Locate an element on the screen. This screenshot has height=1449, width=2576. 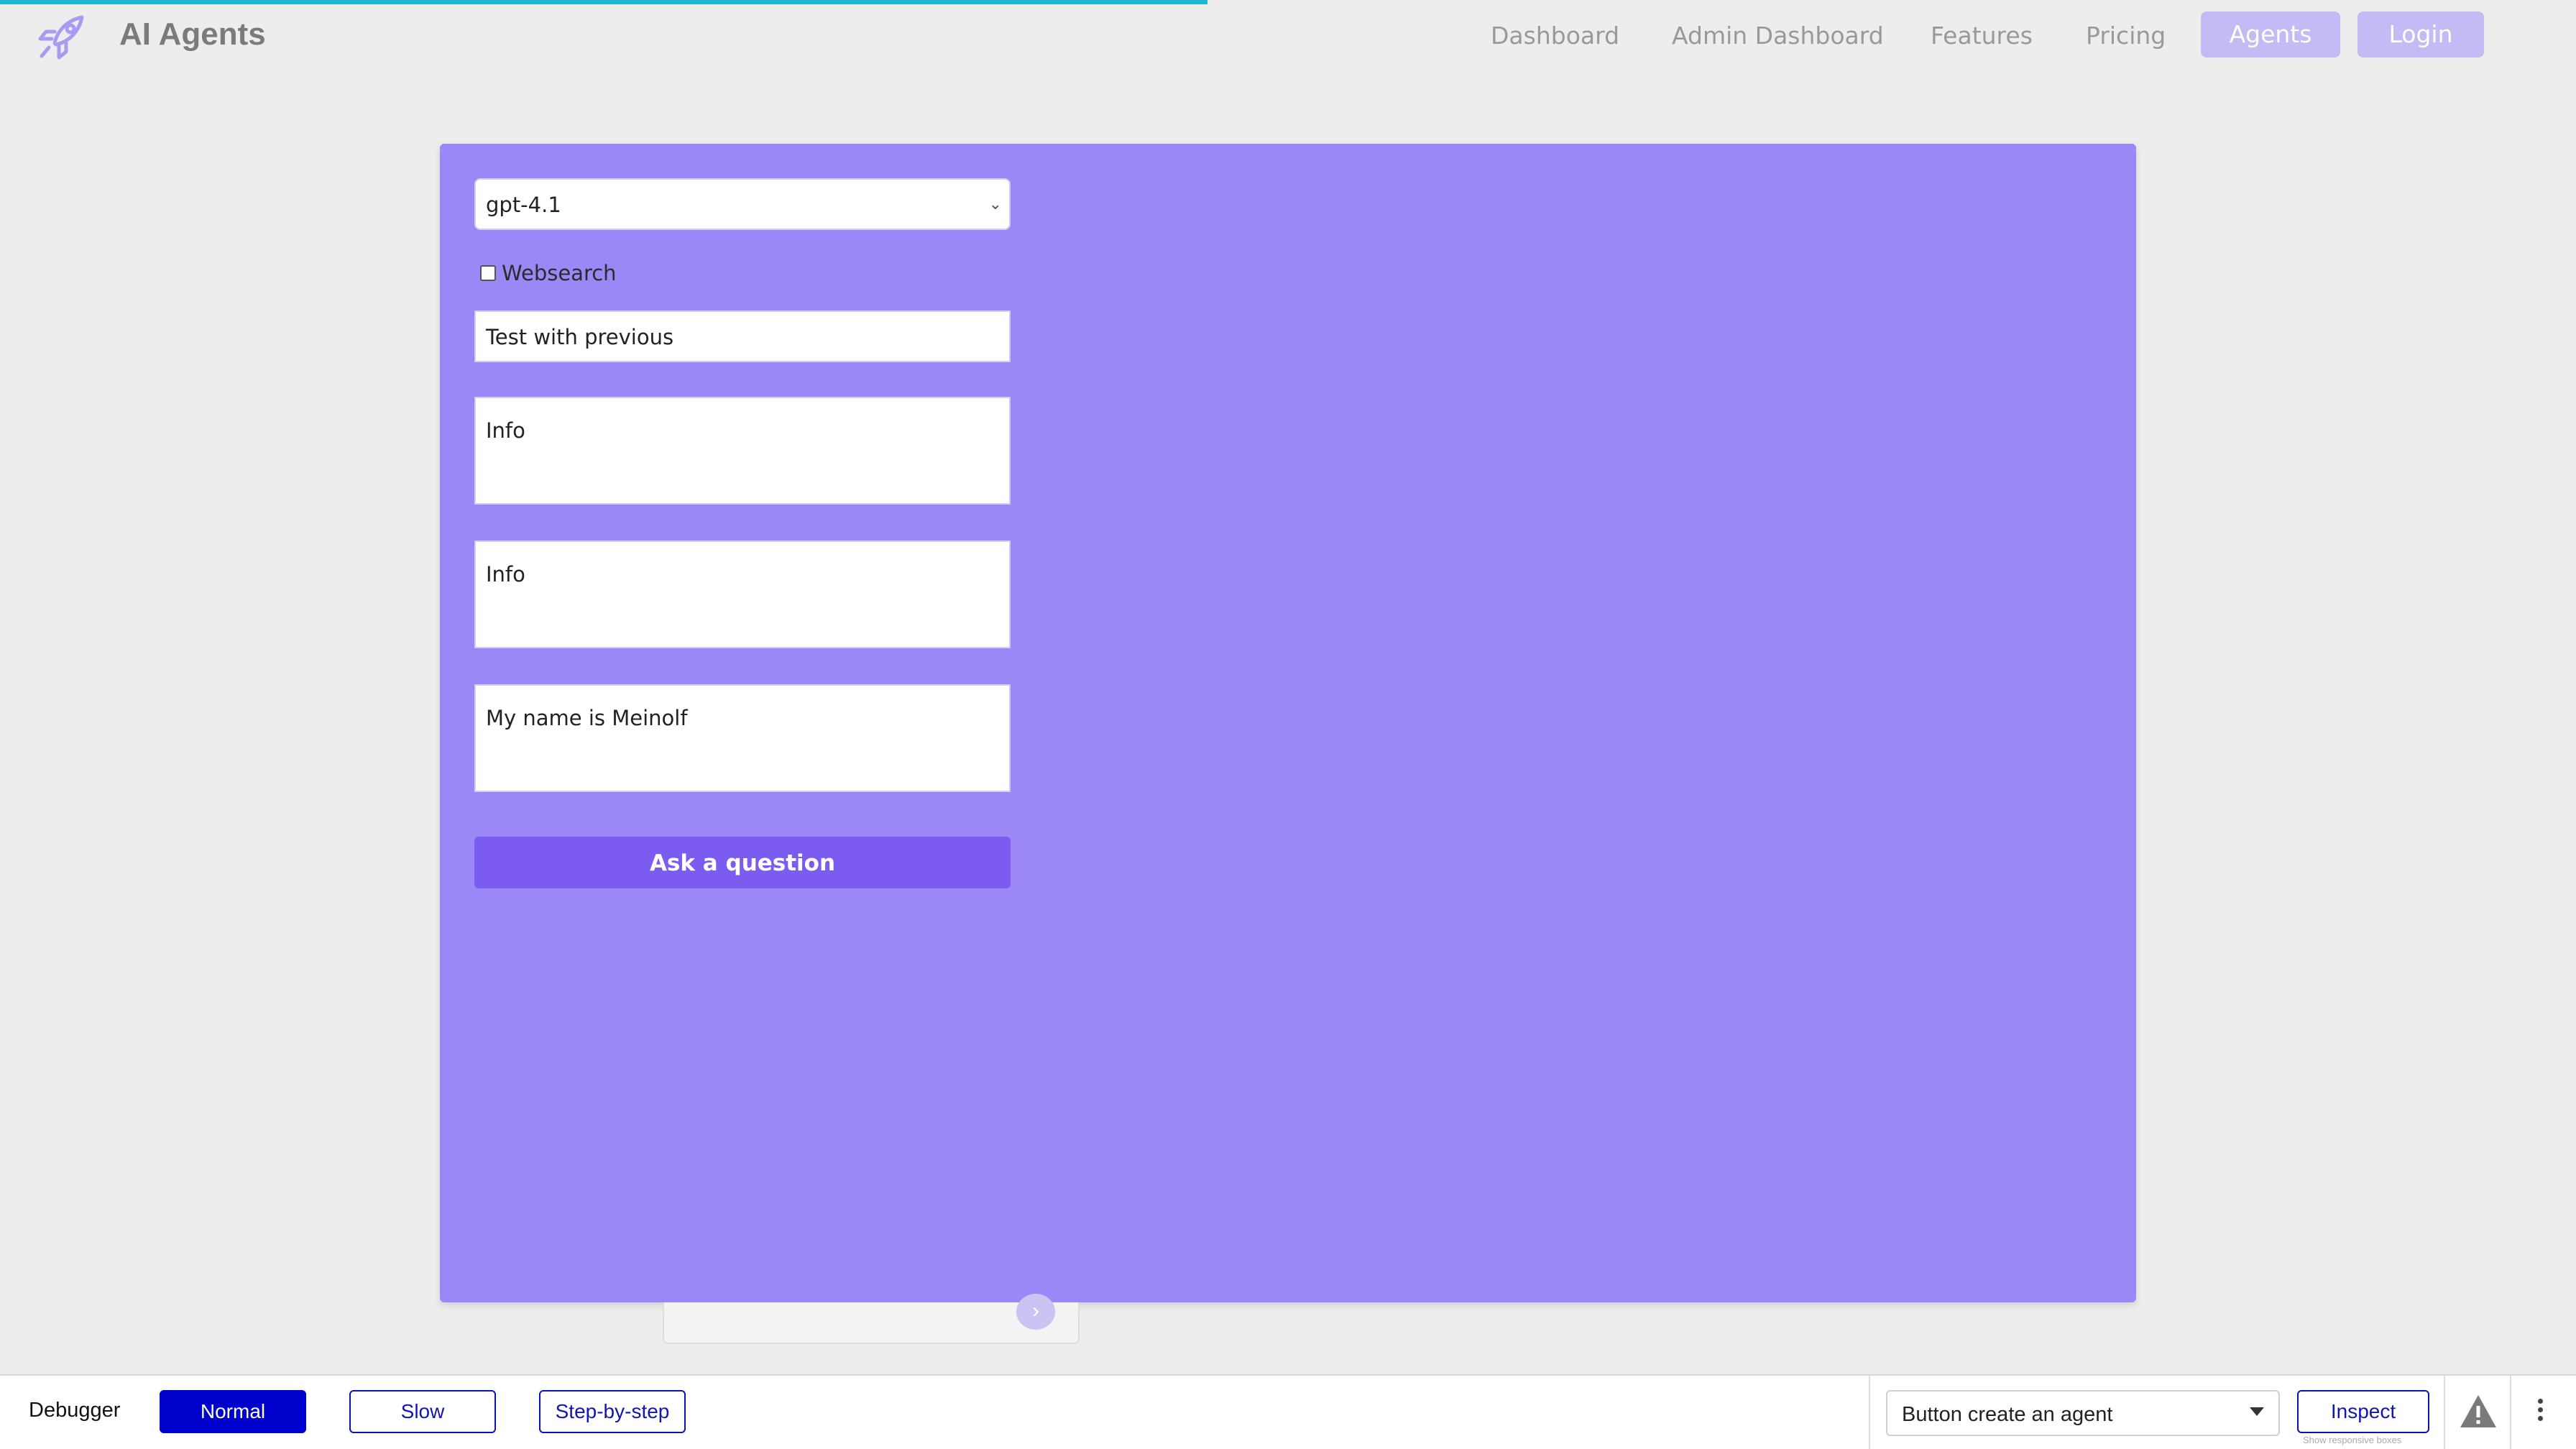
nav-features: Features is located at coordinates (1982, 36).